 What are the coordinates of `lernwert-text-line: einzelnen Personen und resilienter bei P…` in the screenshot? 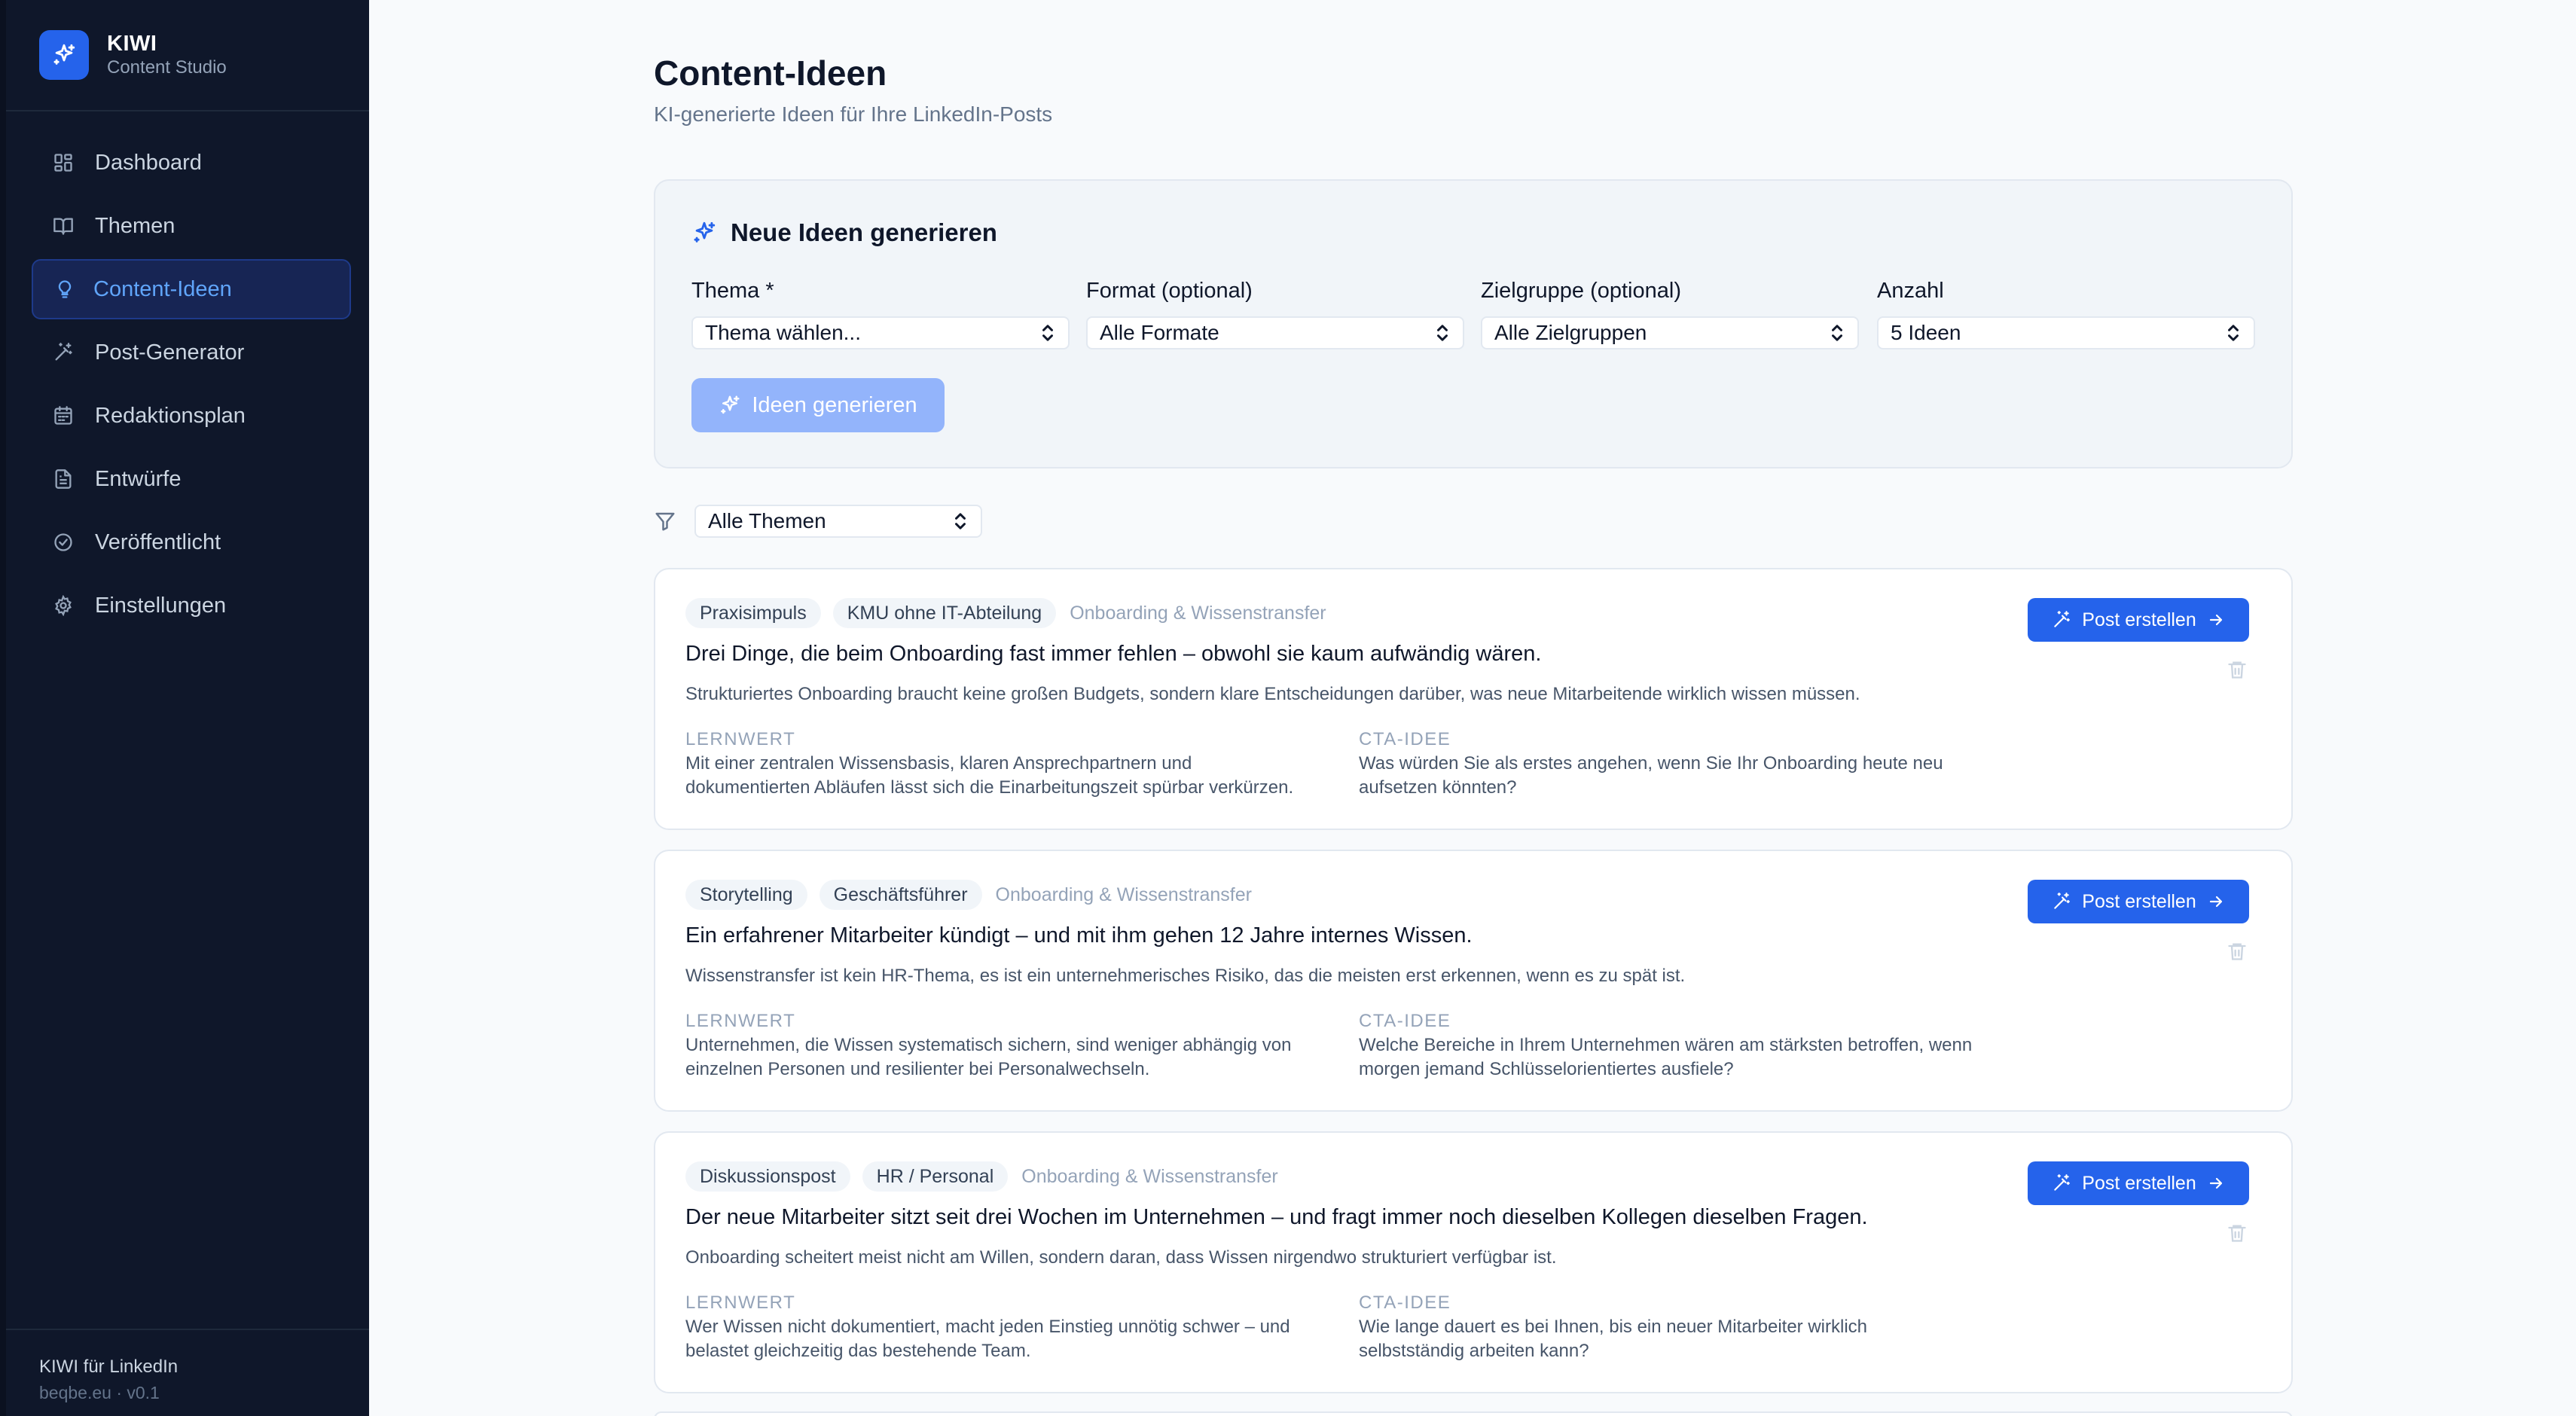 It's located at (917, 1069).